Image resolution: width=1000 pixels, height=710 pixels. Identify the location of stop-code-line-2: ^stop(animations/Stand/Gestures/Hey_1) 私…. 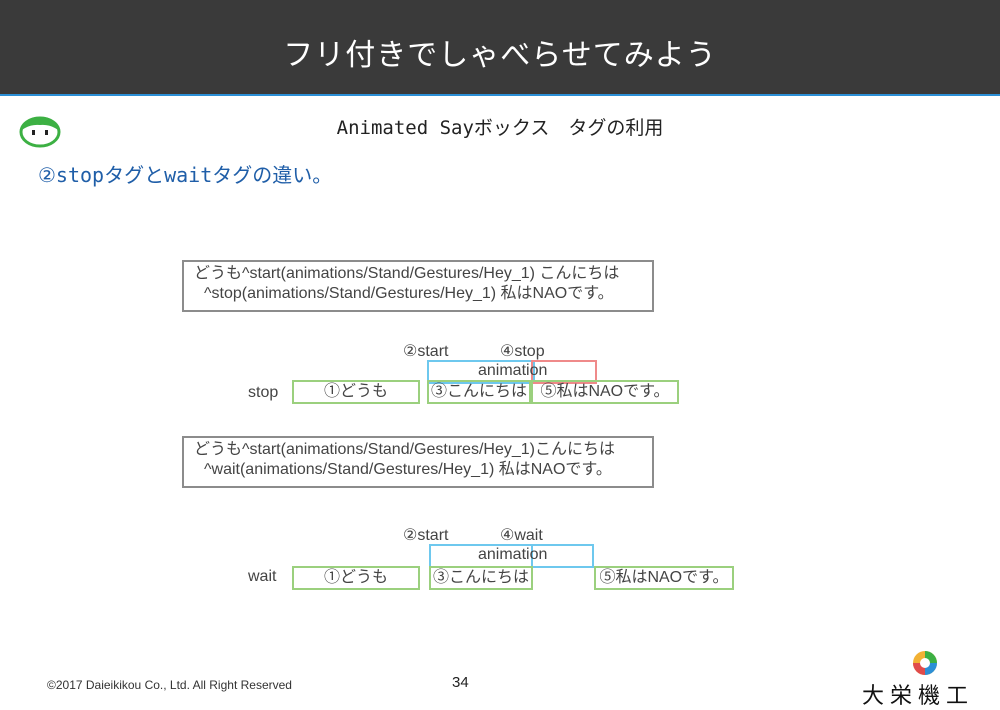
(409, 293).